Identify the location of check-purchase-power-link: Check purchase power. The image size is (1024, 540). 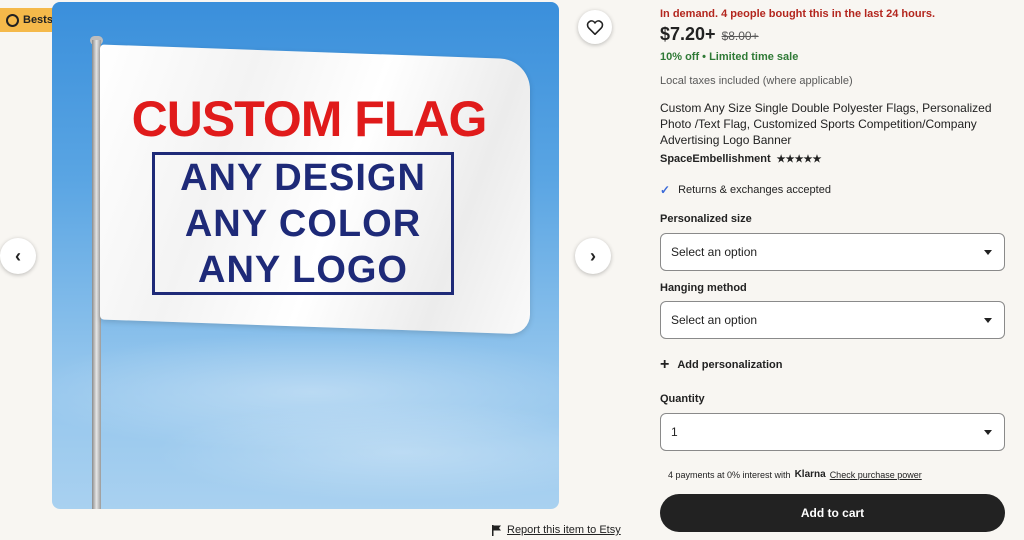
(876, 475).